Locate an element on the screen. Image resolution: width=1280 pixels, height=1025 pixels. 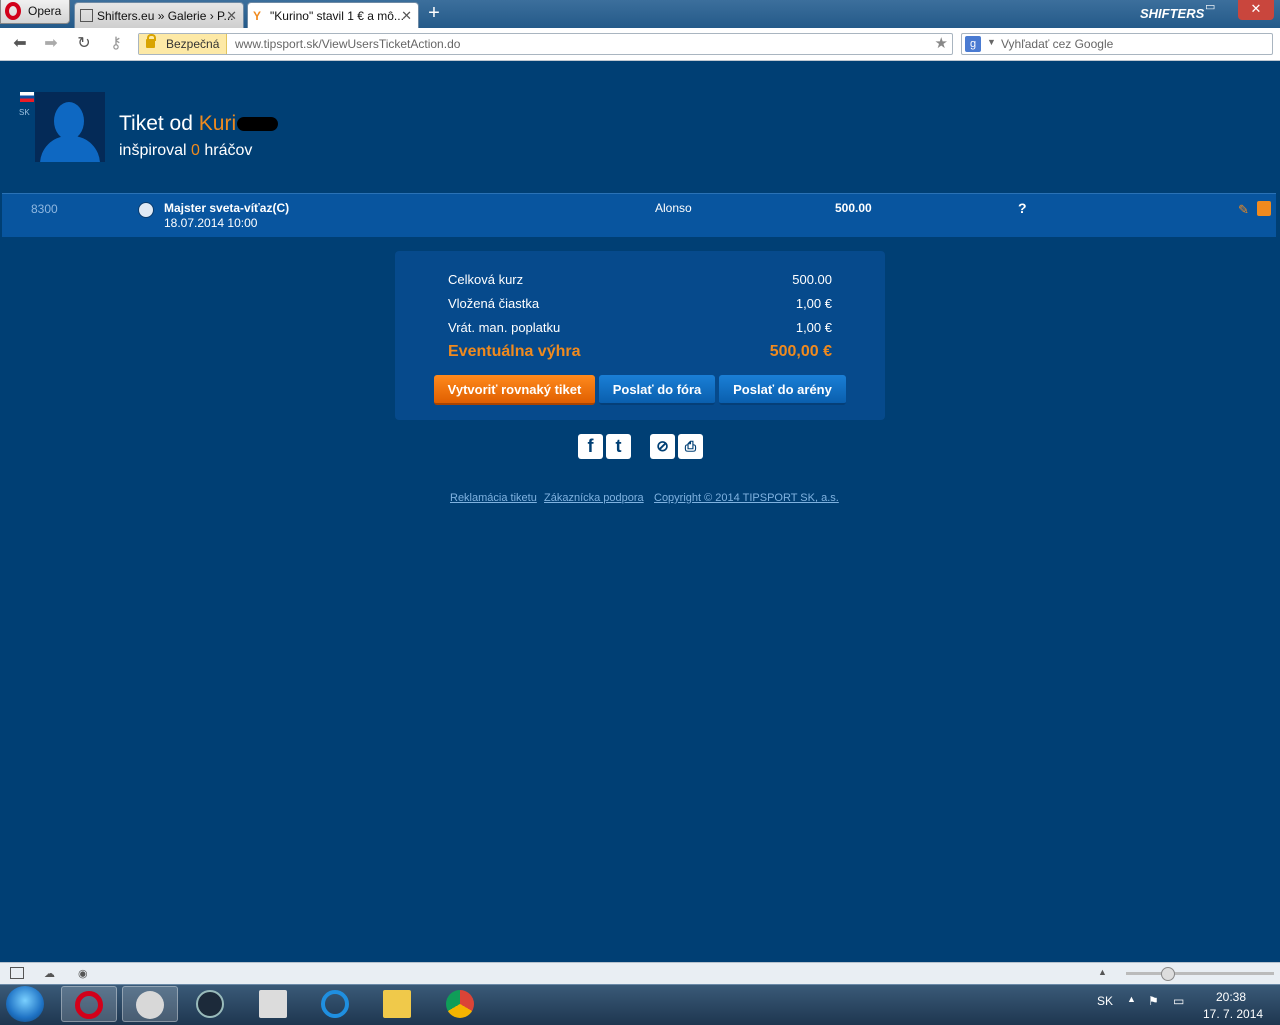
slovak-flag-icon is located at coordinates (27, 97).